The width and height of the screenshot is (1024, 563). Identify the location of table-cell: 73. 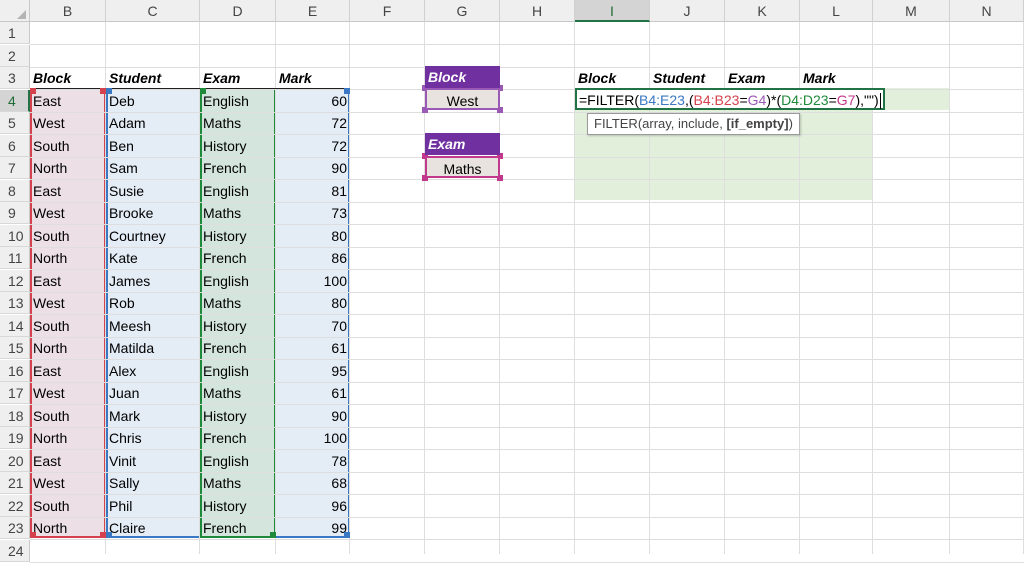
(313, 213).